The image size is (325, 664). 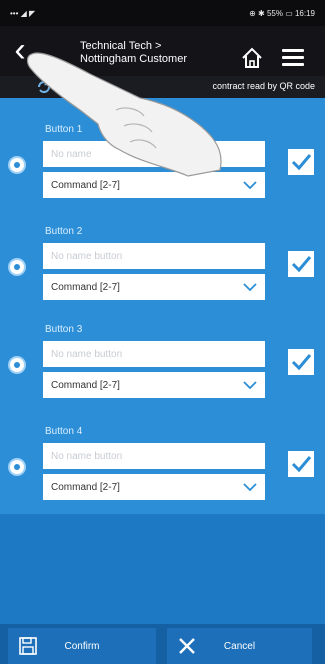 I want to click on button-label: Button 3, so click(x=64, y=329).